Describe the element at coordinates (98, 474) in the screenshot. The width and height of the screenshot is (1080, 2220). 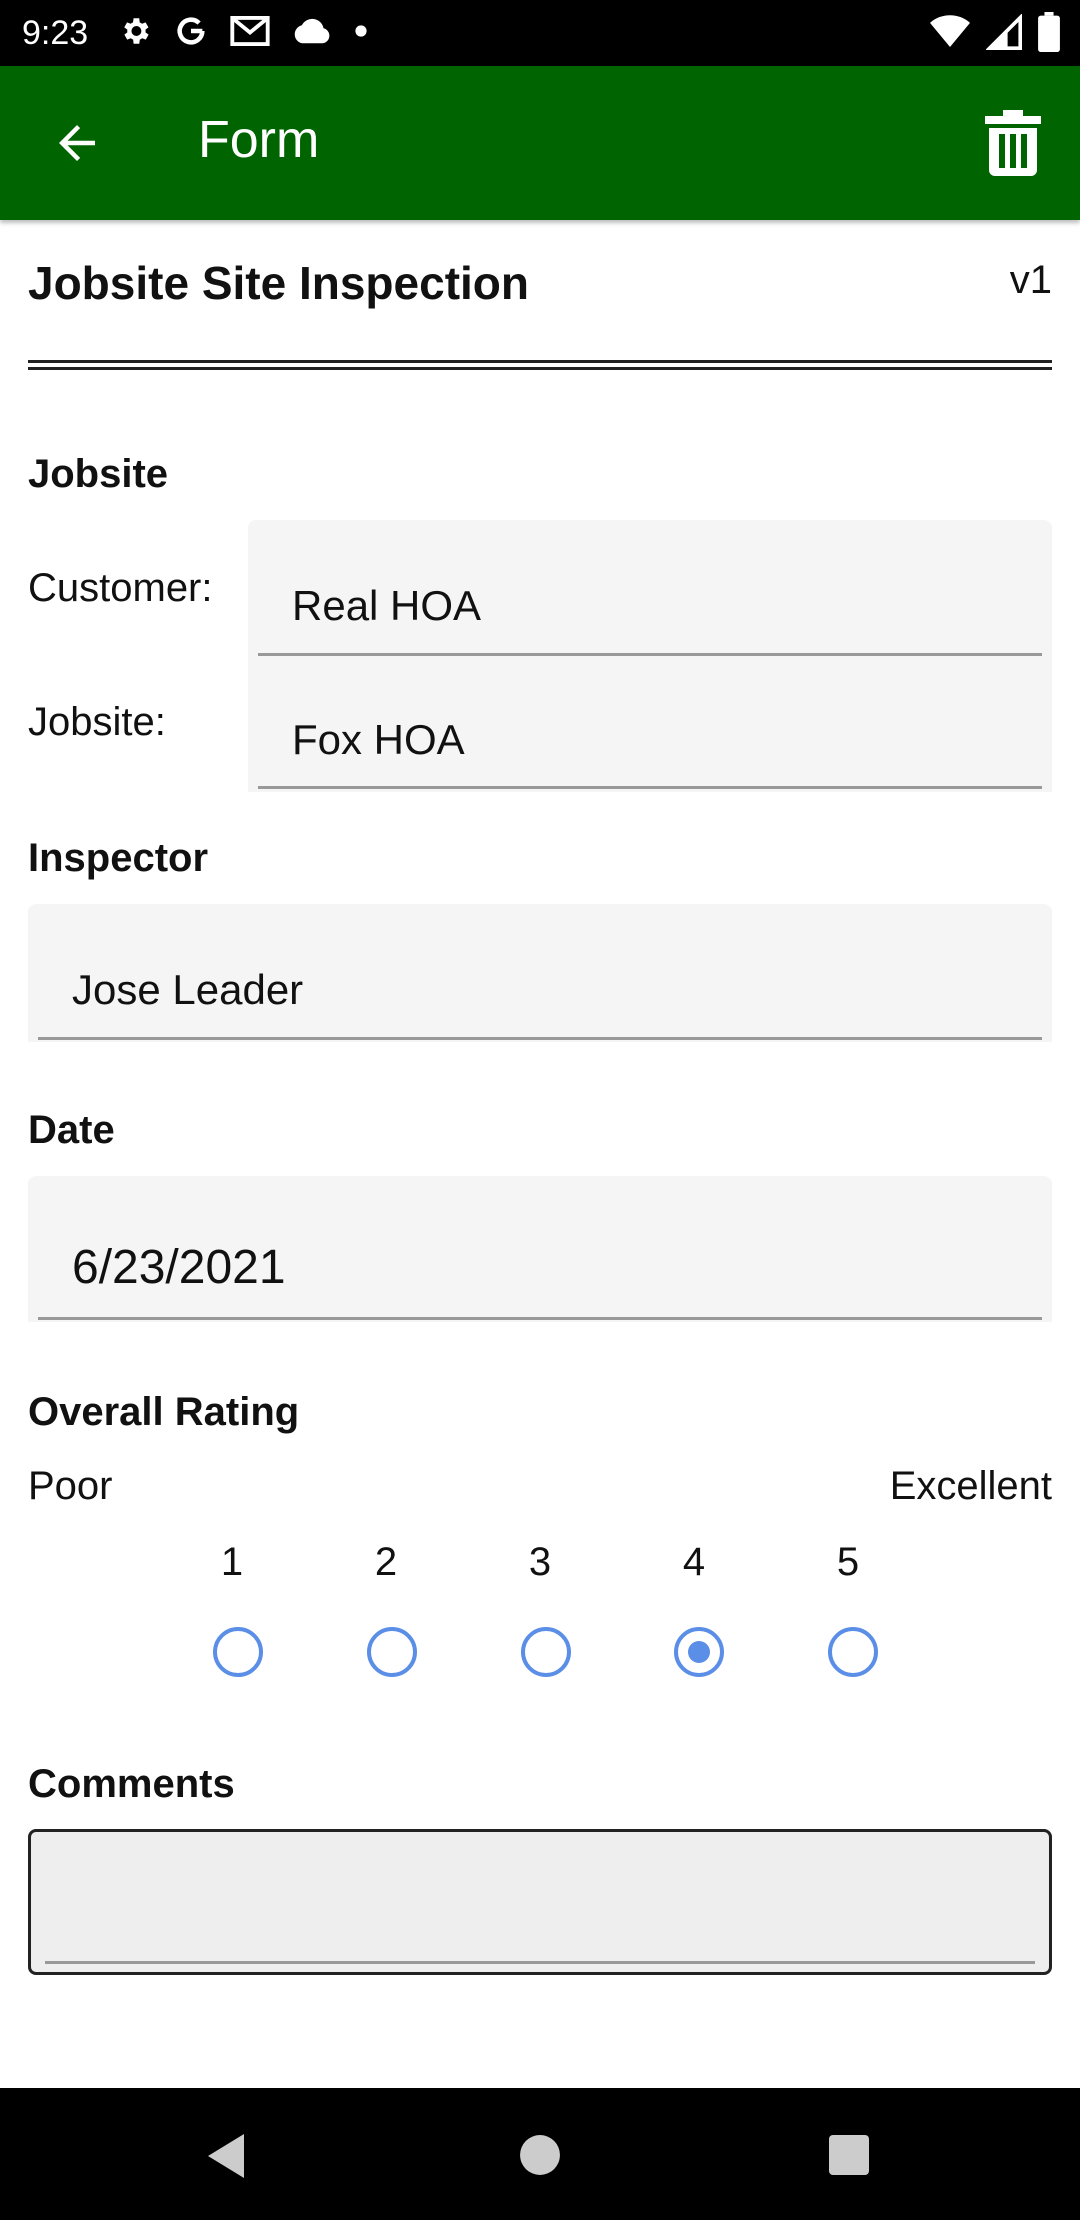
I see `jobsite-section-label: Jobsite` at that location.